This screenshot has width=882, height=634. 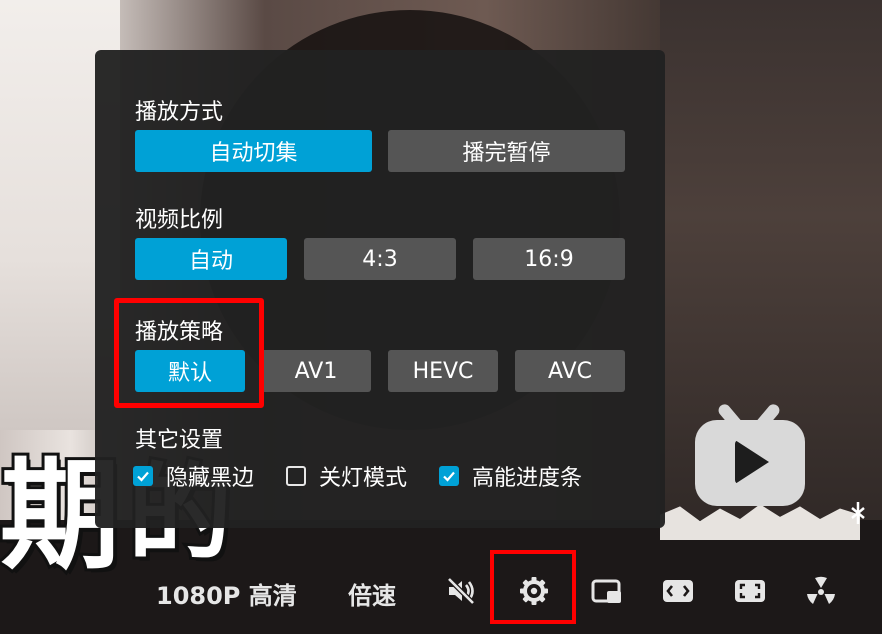 I want to click on speed-button: 倍速, so click(x=372, y=593).